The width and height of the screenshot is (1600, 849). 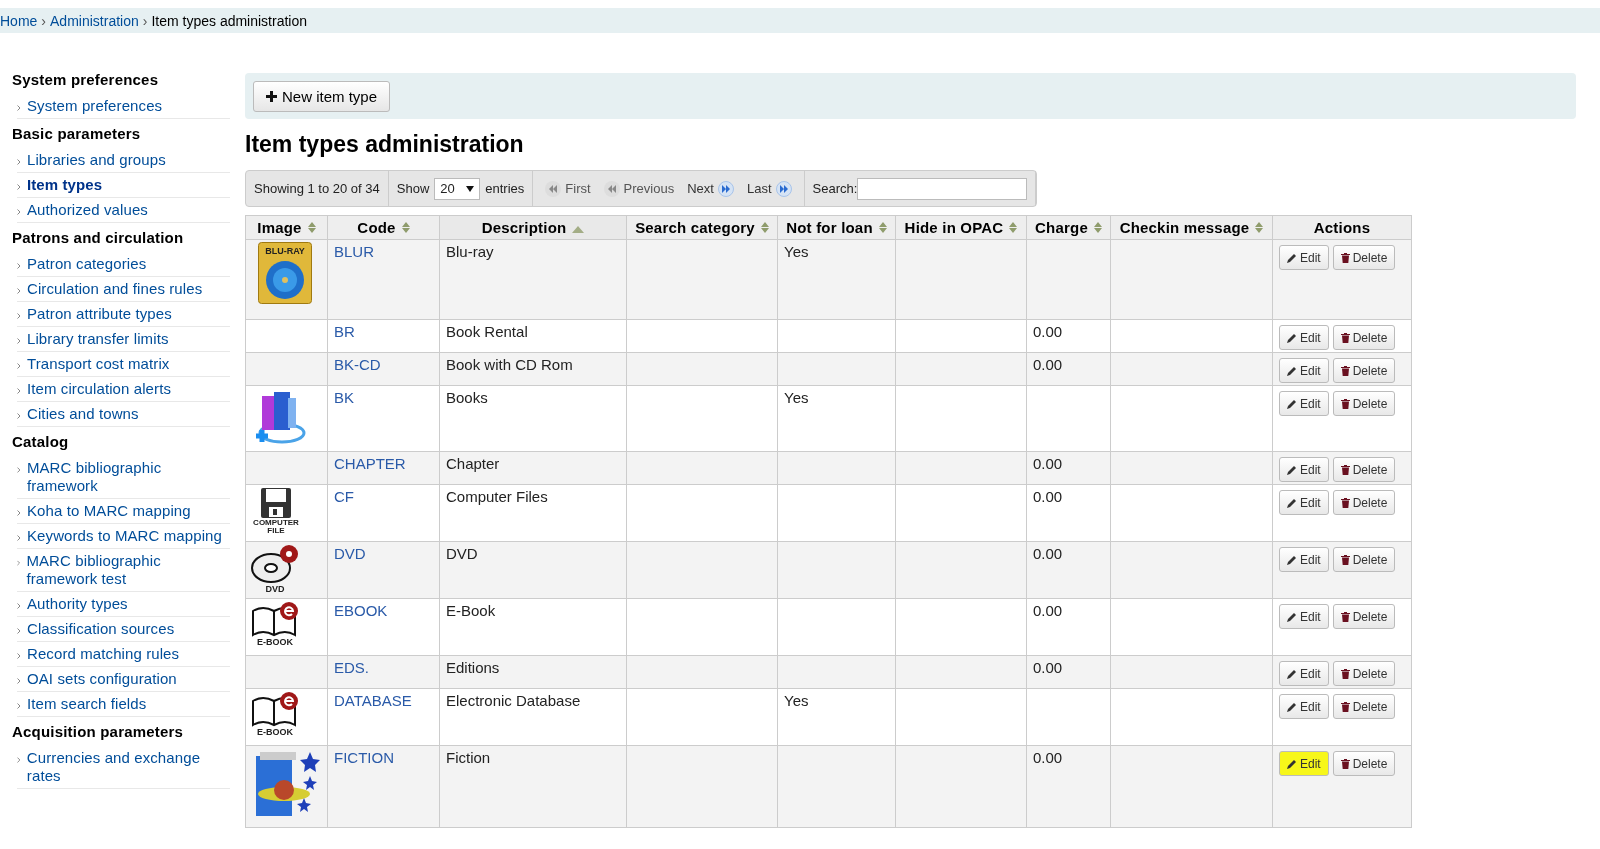 What do you see at coordinates (836, 227) in the screenshot?
I see `column-header: Not for loan` at bounding box center [836, 227].